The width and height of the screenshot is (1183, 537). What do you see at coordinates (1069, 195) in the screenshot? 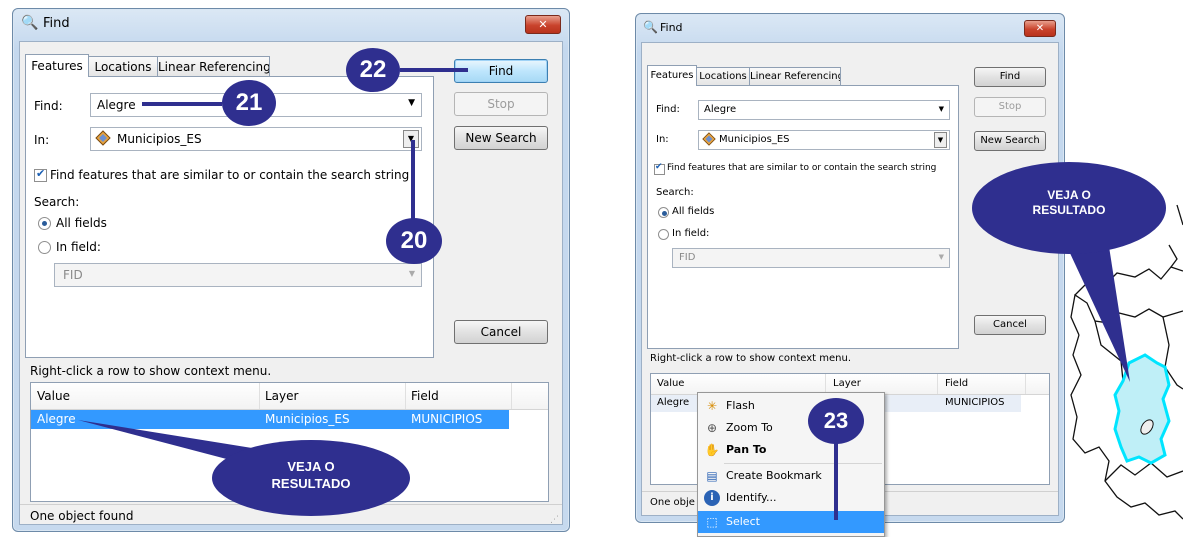
I see `callout-line1: VEJA O` at bounding box center [1069, 195].